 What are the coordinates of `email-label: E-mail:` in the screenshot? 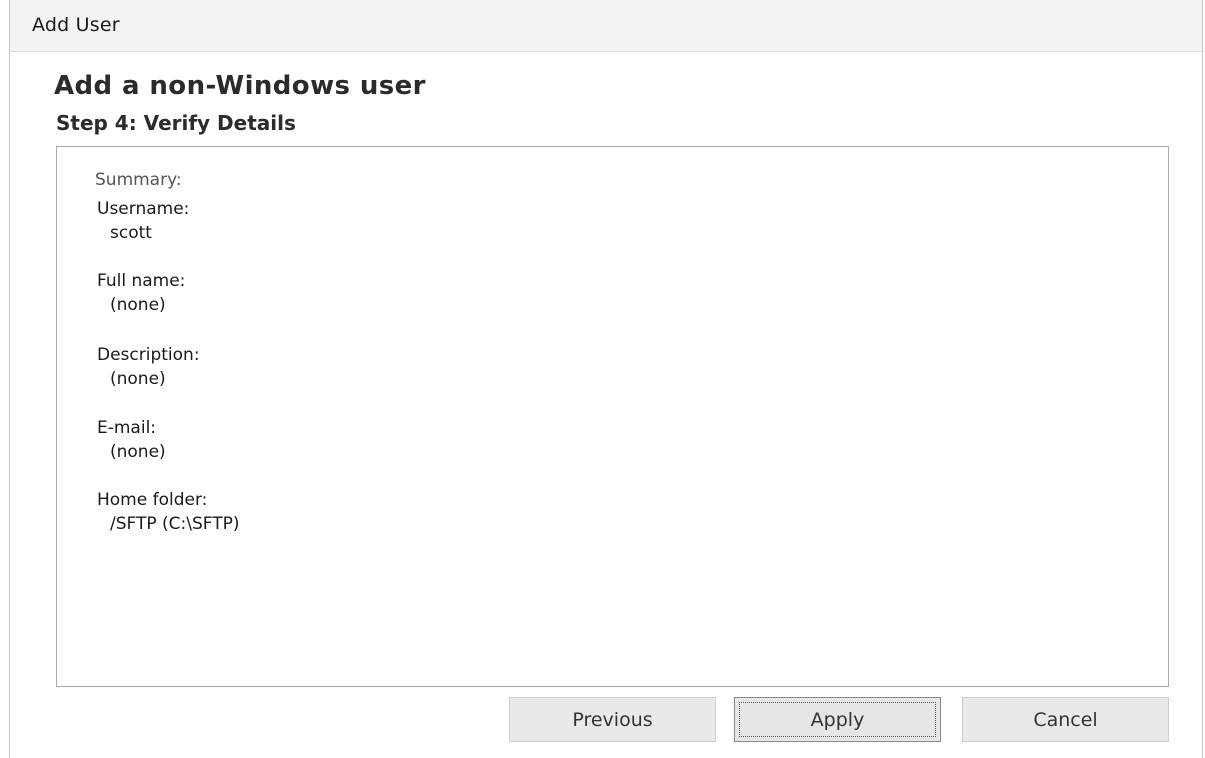 It's located at (127, 428).